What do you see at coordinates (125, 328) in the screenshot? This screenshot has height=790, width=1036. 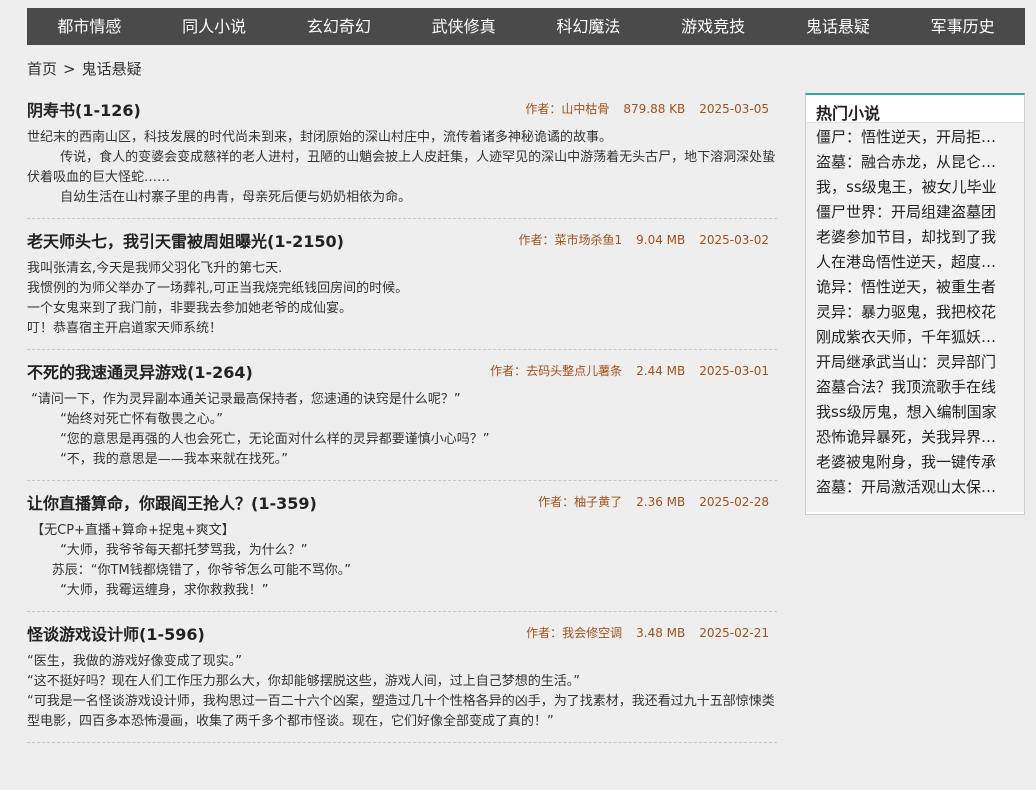 I see `book-description-line: 叮！恭喜宿主开启道家天师系统！` at bounding box center [125, 328].